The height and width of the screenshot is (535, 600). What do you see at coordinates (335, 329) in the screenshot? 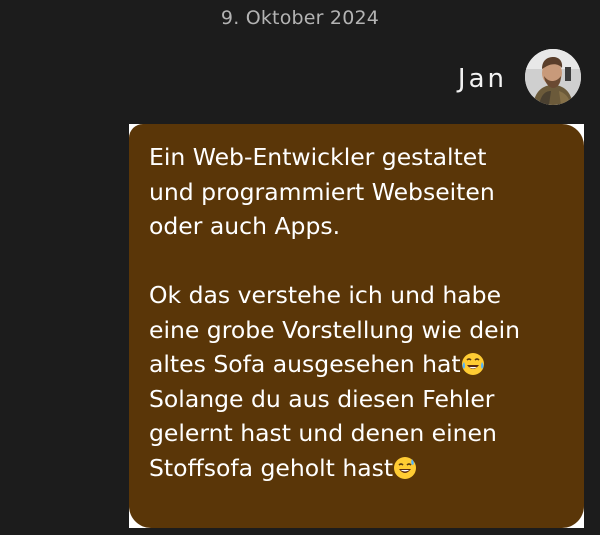
I see `message-line: eine grobe Vorstellung wie dein` at bounding box center [335, 329].